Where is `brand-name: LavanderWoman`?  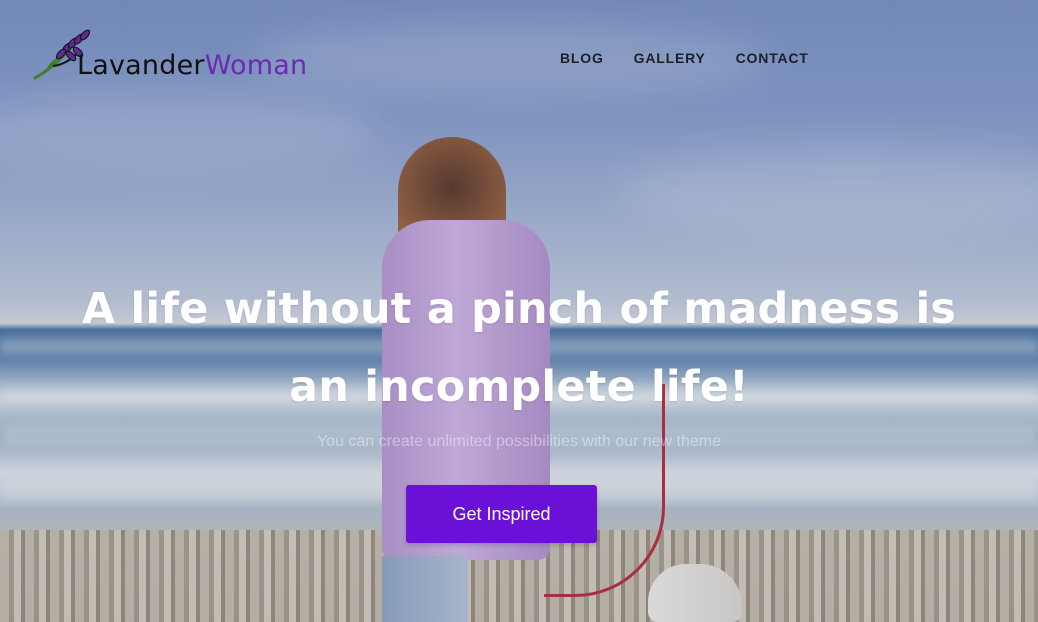
brand-name: LavanderWoman is located at coordinates (192, 65).